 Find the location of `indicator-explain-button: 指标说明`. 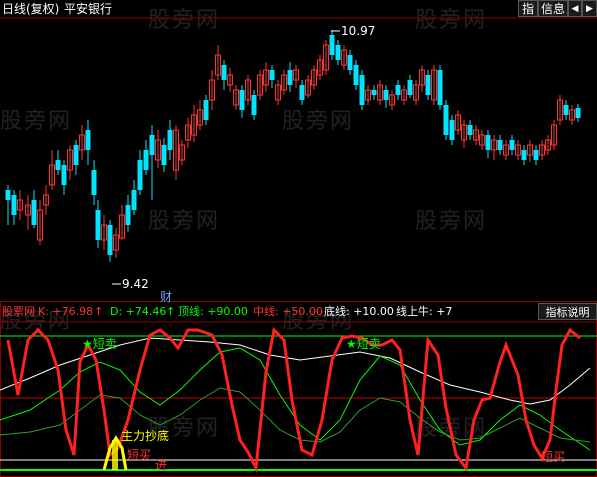

indicator-explain-button: 指标说明 is located at coordinates (567, 311).